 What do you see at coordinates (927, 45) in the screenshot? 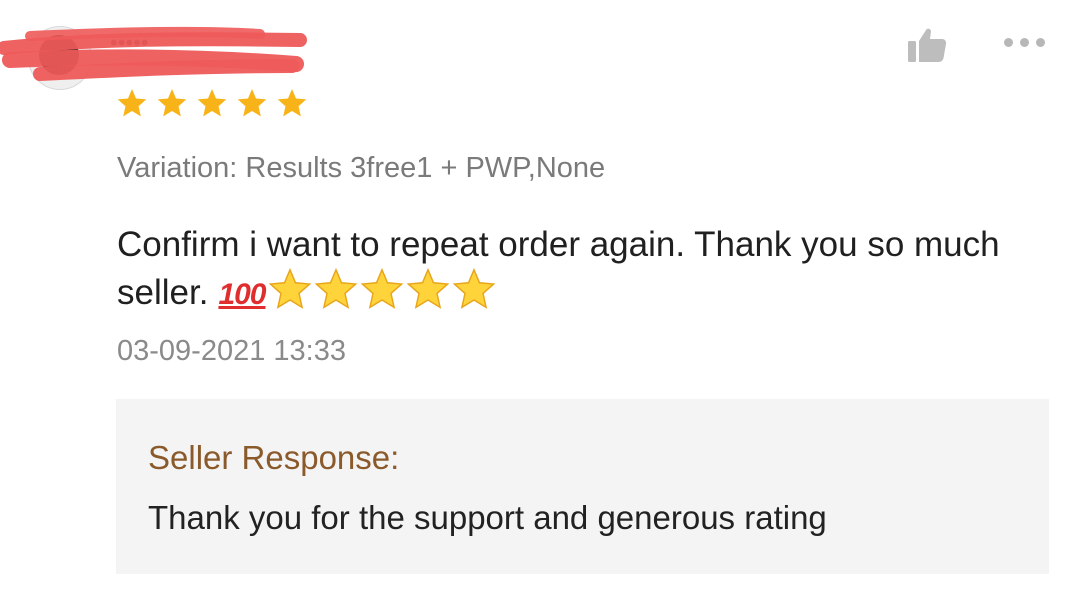
I see `thumbs-up-icon` at bounding box center [927, 45].